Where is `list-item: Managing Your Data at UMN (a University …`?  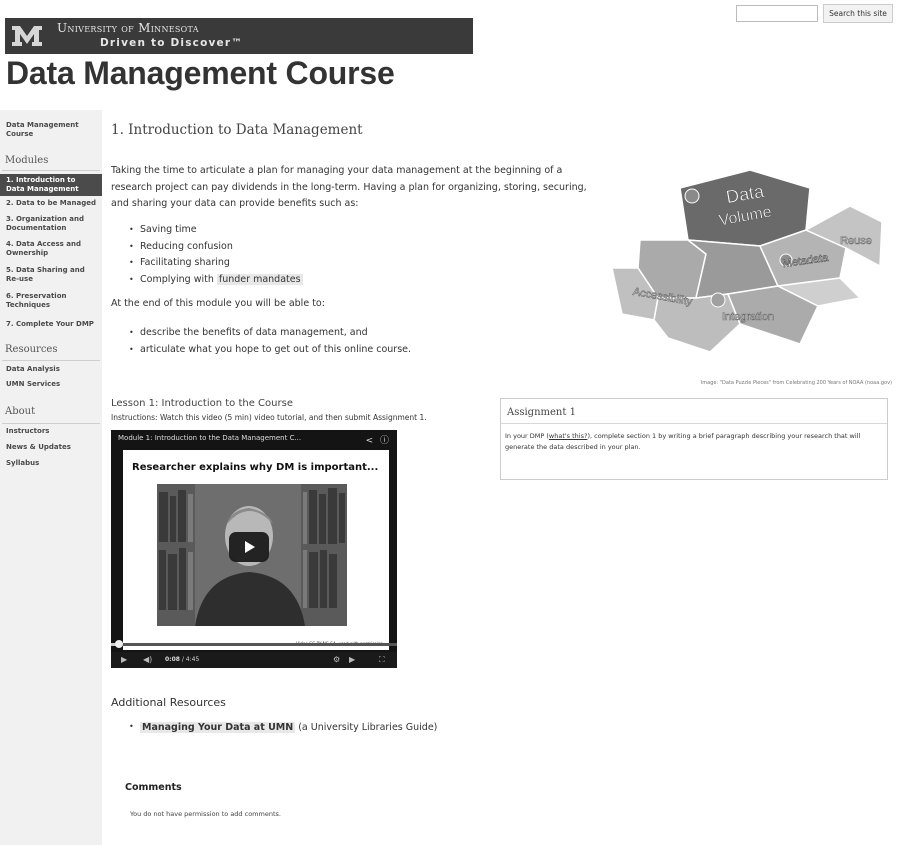 list-item: Managing Your Data at UMN (a University … is located at coordinates (281, 727).